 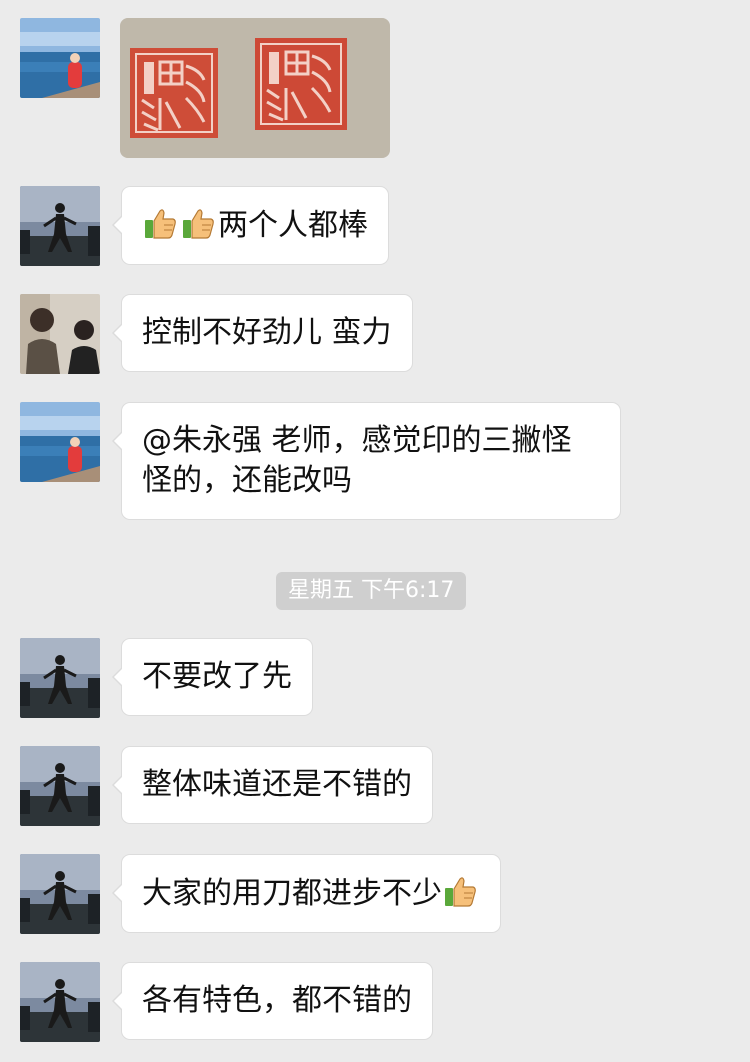 I want to click on message-text: 不要改了先, so click(x=217, y=676).